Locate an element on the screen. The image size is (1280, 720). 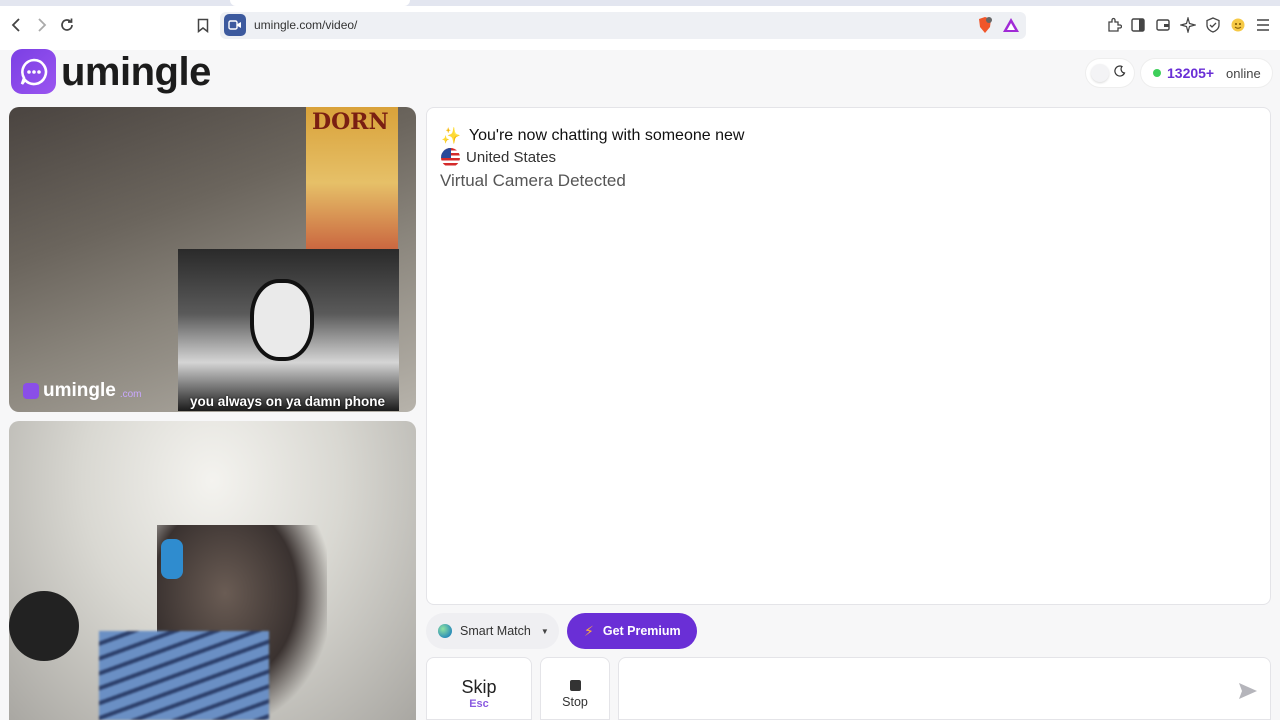
site-camera-icon is located at coordinates (235, 25).